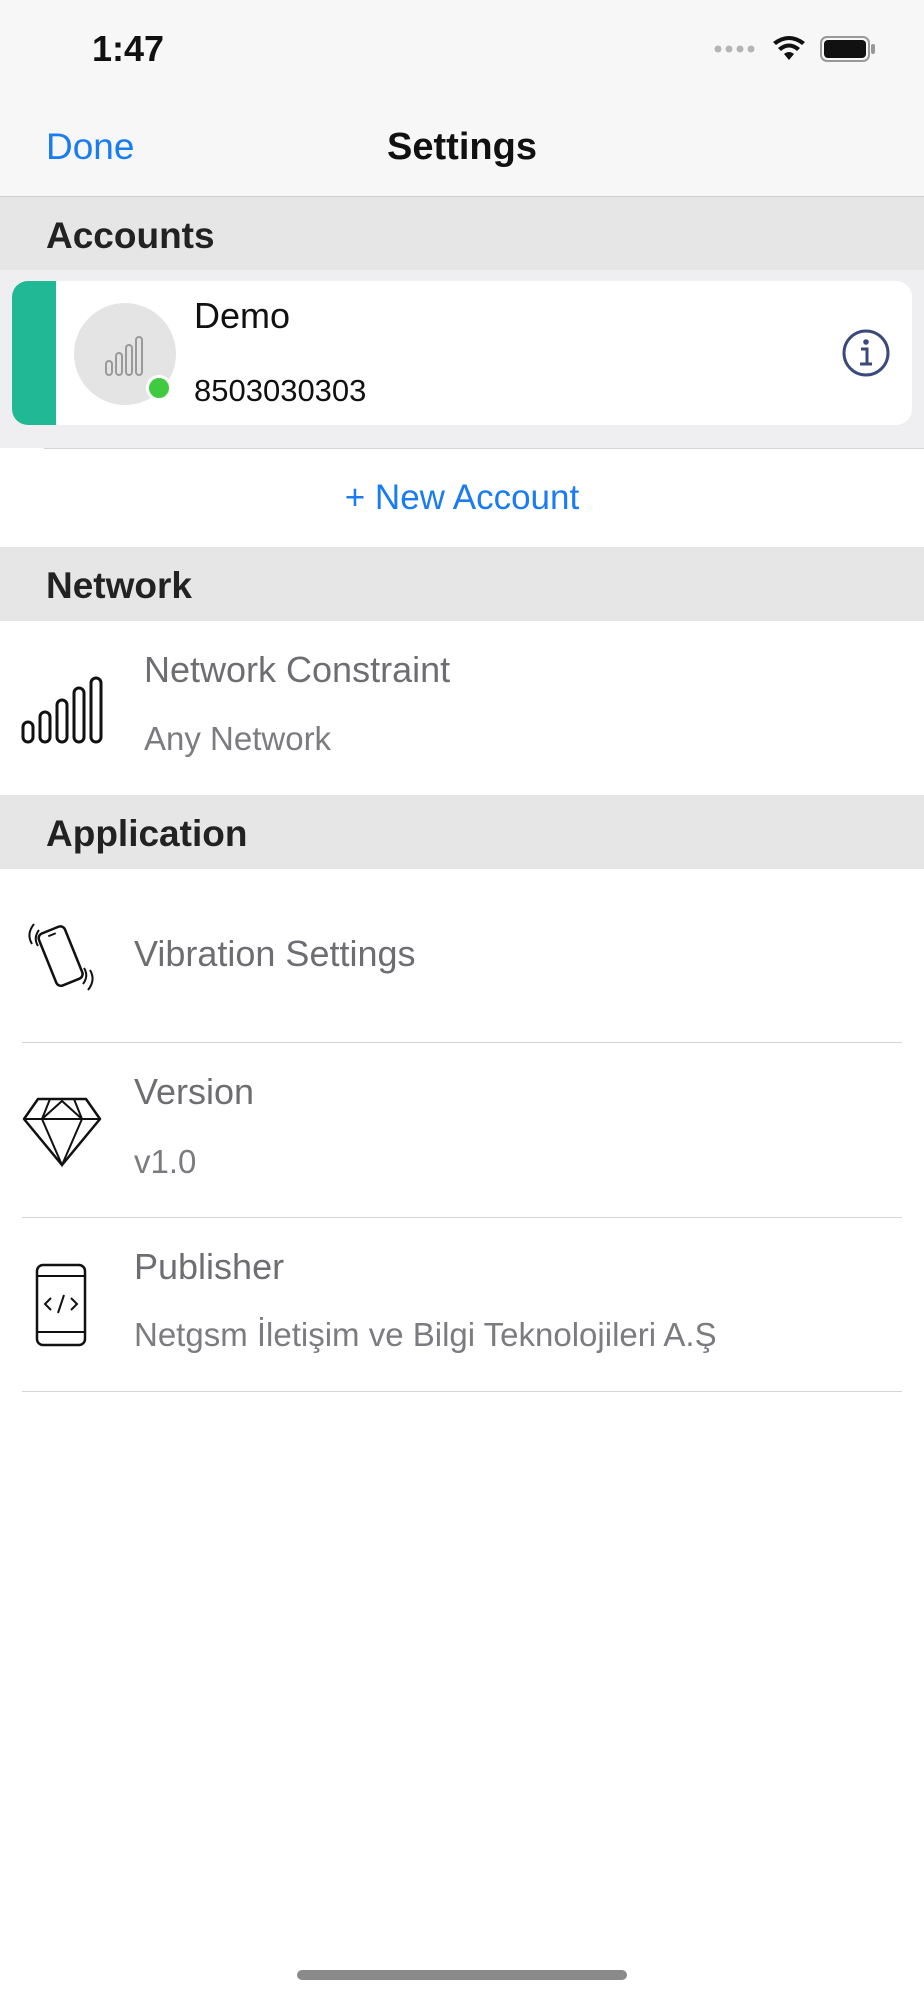 The image size is (924, 2000). What do you see at coordinates (238, 738) in the screenshot?
I see `network-constraint-value: Any Network` at bounding box center [238, 738].